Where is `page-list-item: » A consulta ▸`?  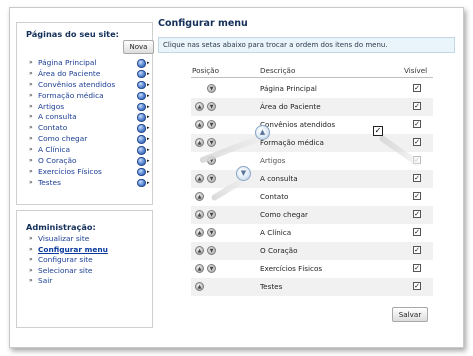
page-list-item: » A consulta ▸ is located at coordinates (89, 117).